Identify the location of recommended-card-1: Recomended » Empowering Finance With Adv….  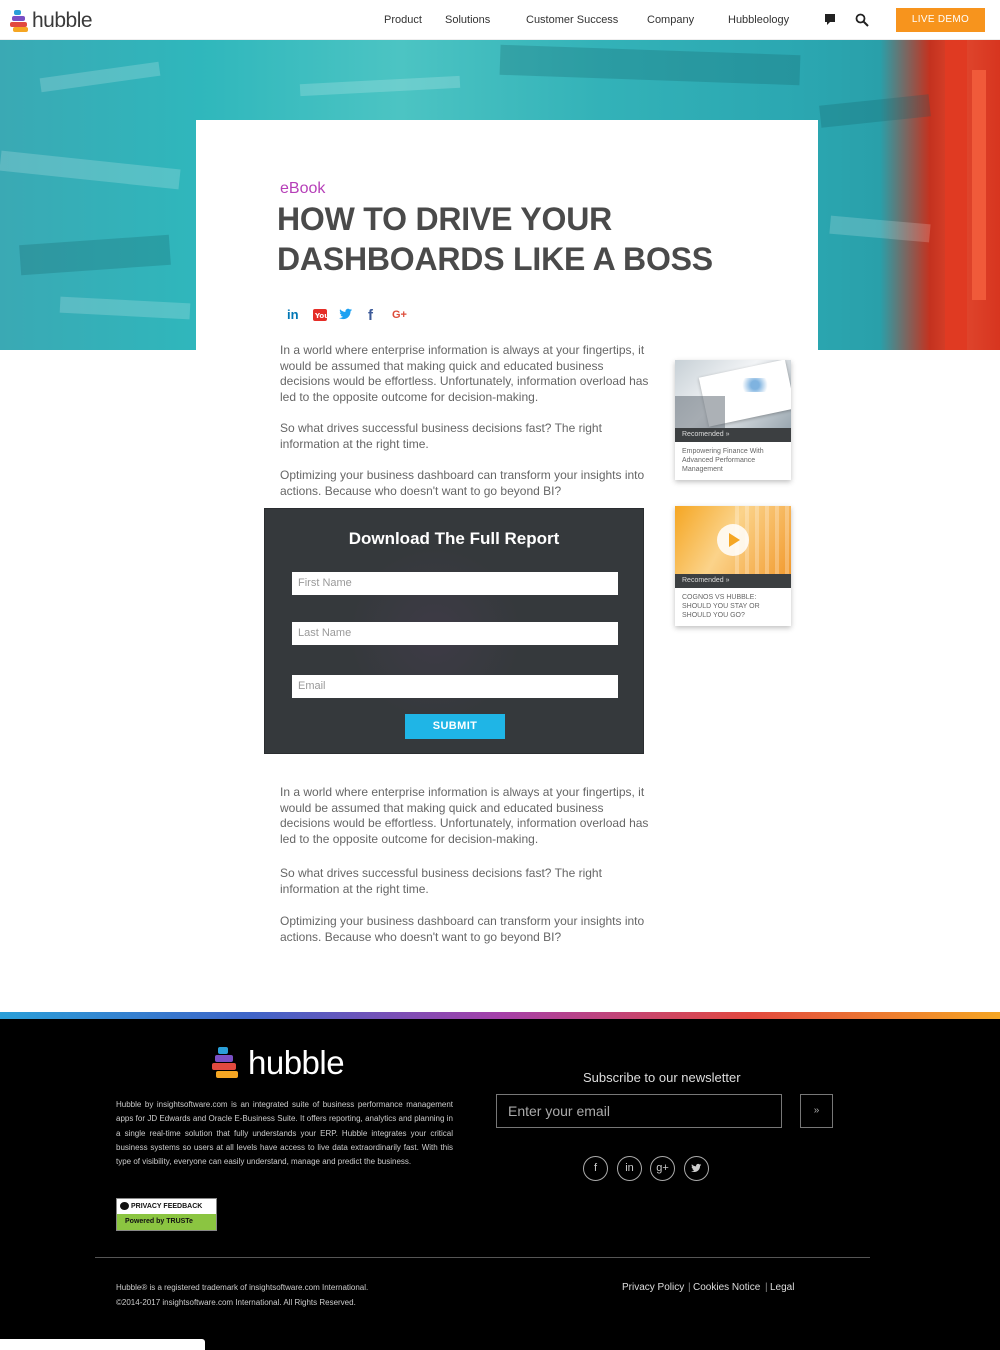
(733, 420).